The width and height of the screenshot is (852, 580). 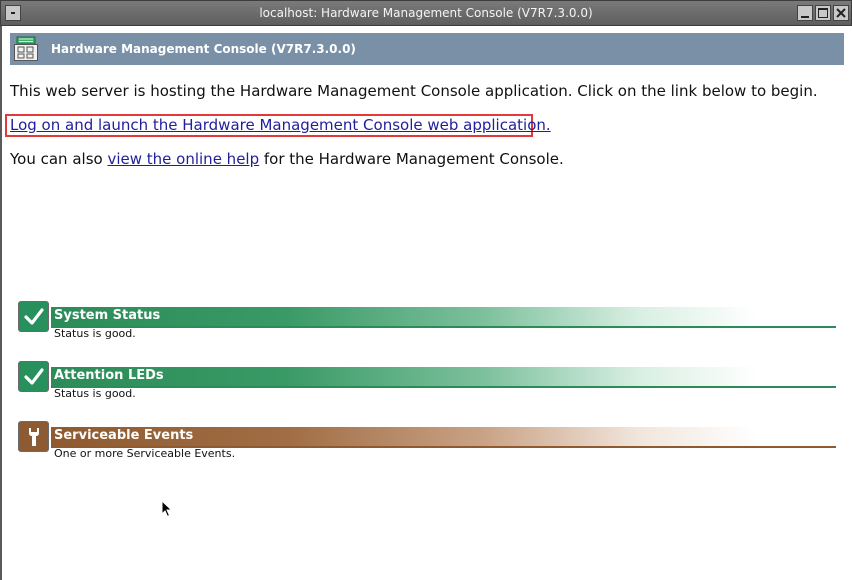 What do you see at coordinates (411, 159) in the screenshot?
I see `help-suffix-text: for the Hardware Management Console.` at bounding box center [411, 159].